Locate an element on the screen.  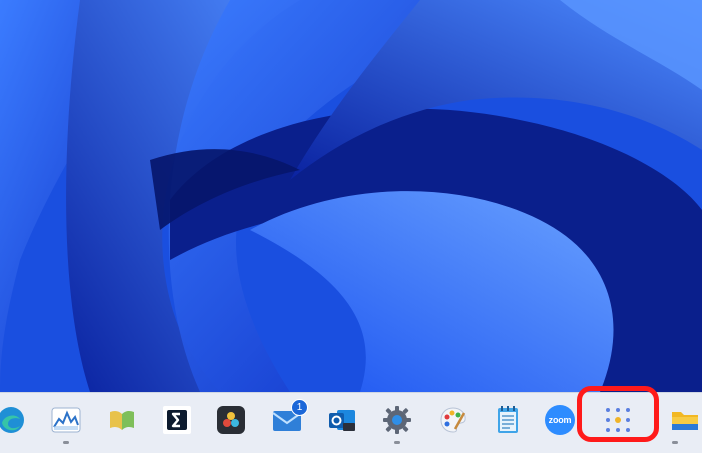
s-app-taskbar-button is located at coordinates (177, 420).